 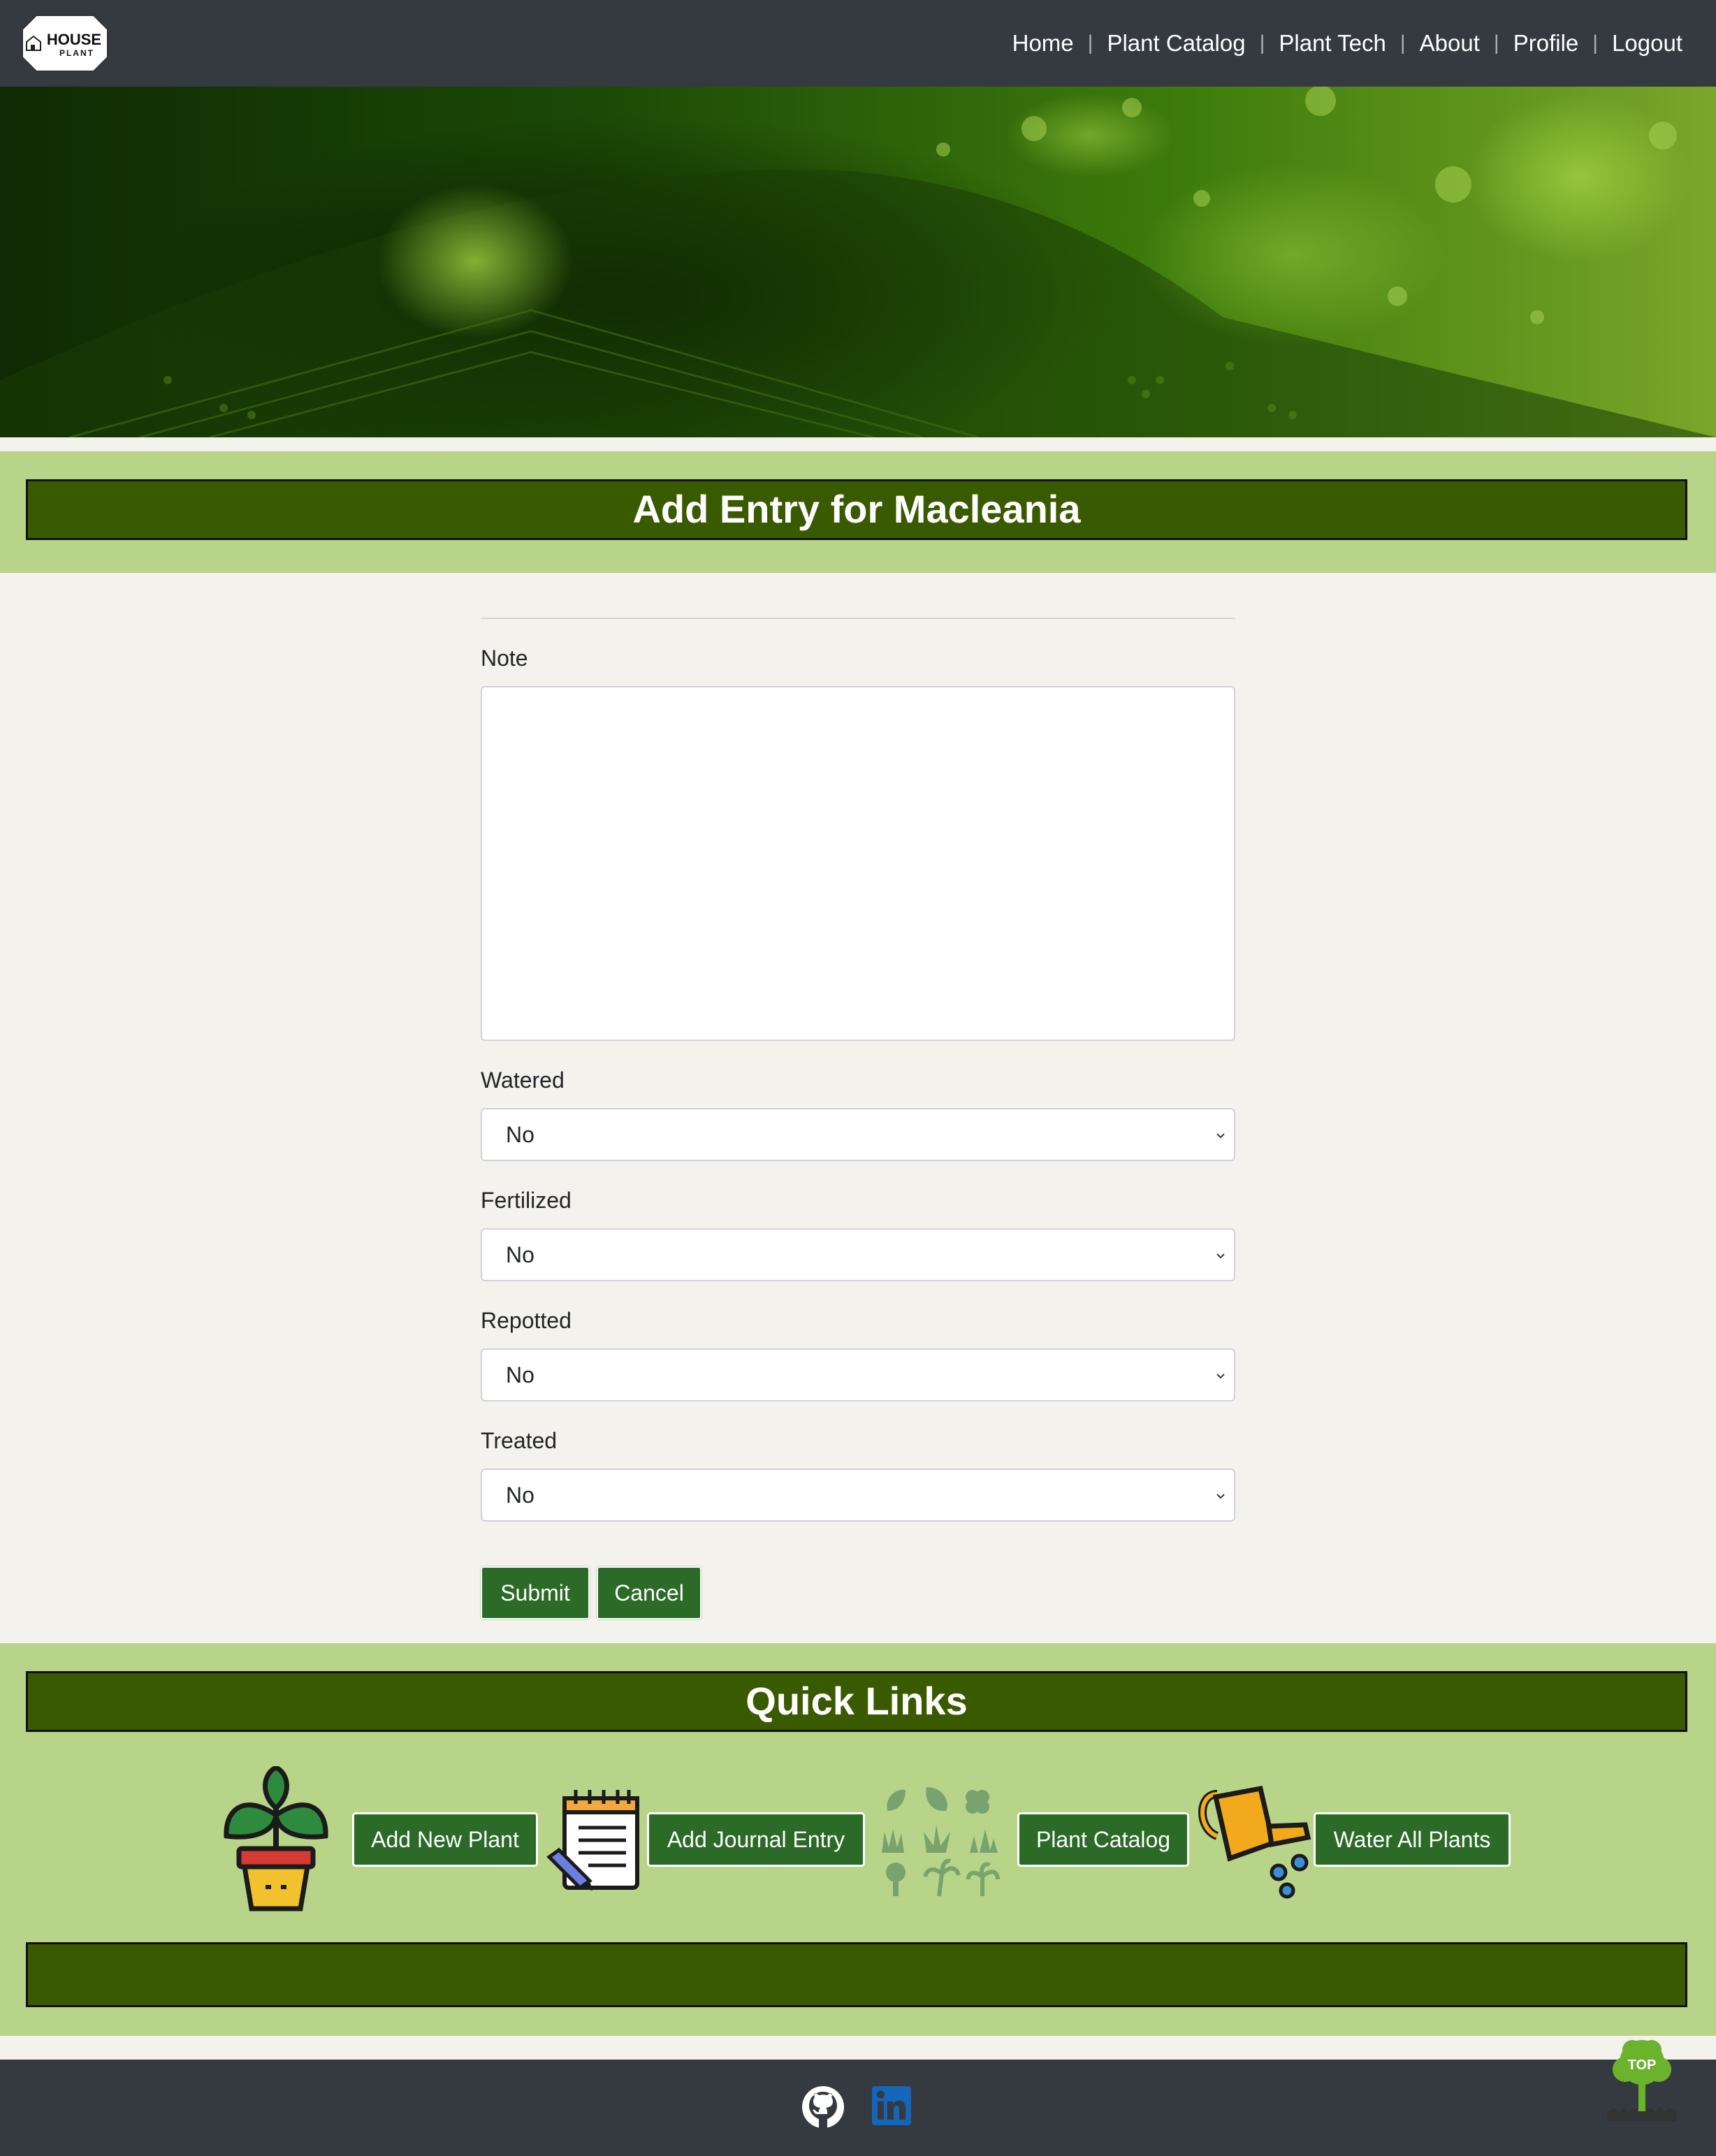 What do you see at coordinates (1255, 1839) in the screenshot?
I see `watering-can-icon` at bounding box center [1255, 1839].